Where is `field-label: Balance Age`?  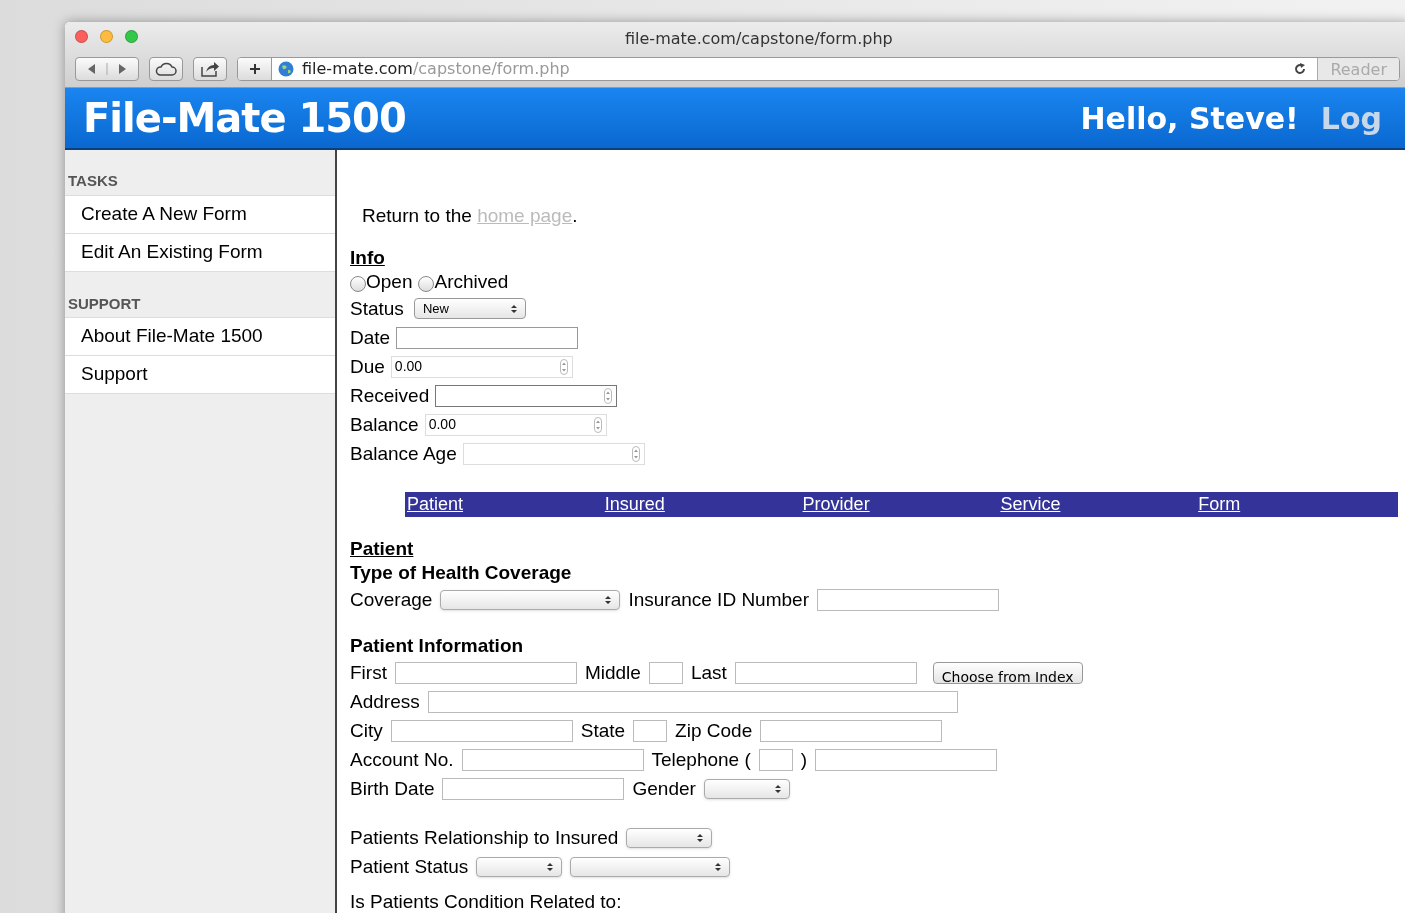
field-label: Balance Age is located at coordinates (403, 454).